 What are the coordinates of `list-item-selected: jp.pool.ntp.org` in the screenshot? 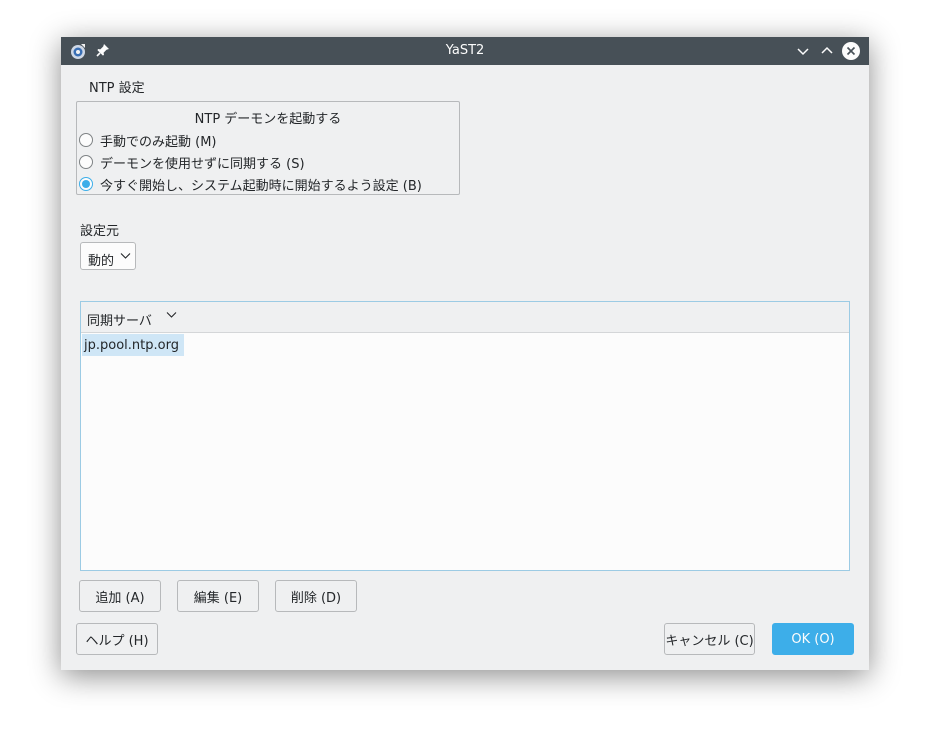 It's located at (133, 345).